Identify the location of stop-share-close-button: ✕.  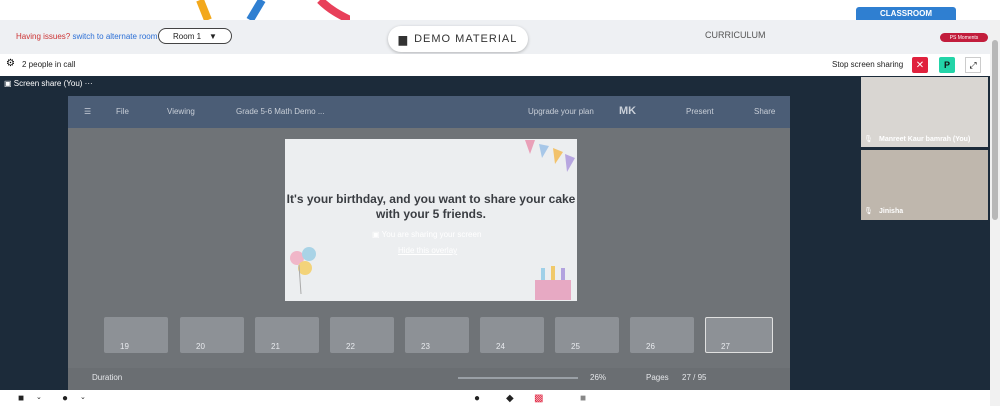
(920, 65).